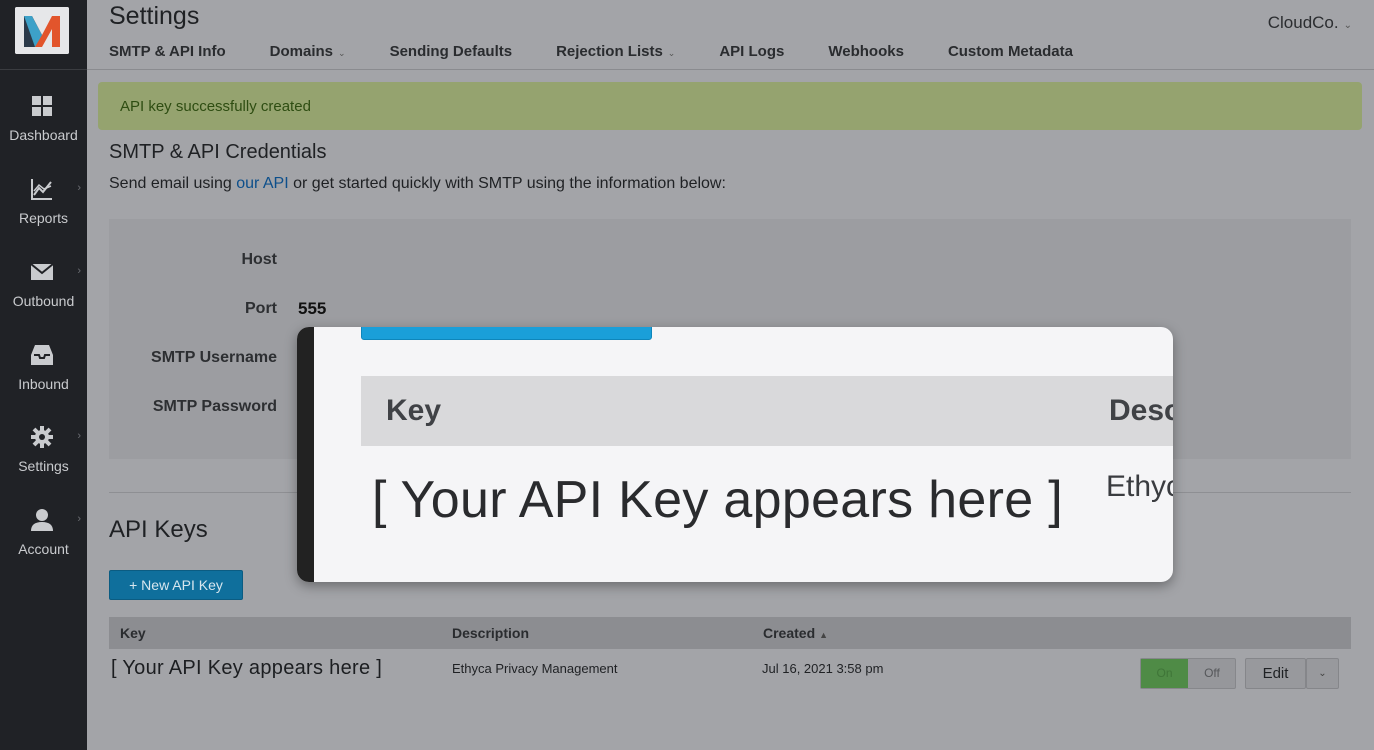 Image resolution: width=1374 pixels, height=750 pixels. I want to click on tab-label: Webhooks, so click(866, 51).